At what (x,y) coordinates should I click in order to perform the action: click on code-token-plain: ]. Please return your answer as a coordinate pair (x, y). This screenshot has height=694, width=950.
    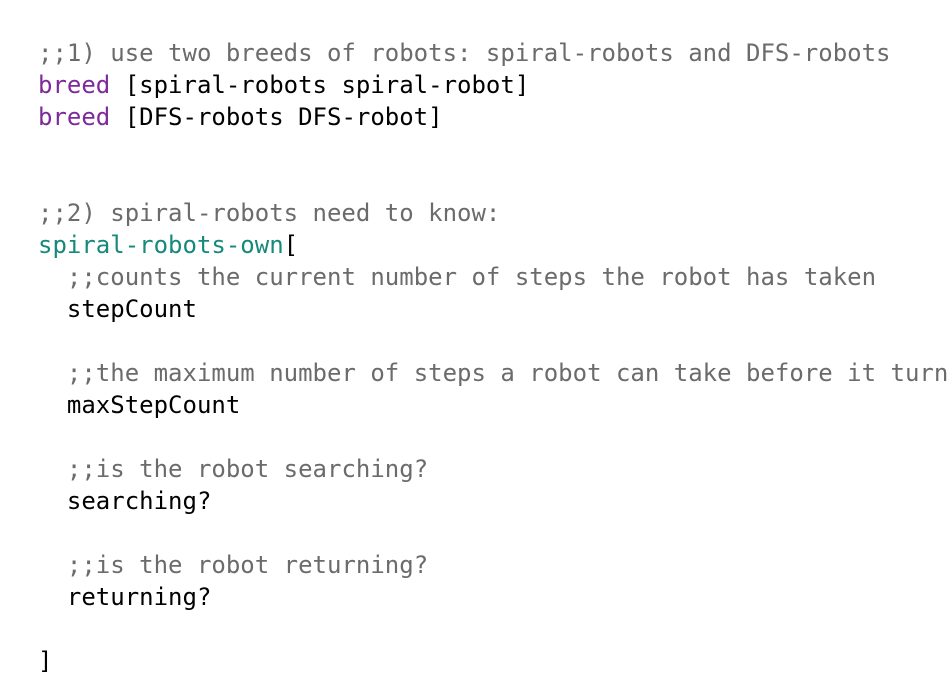
    Looking at the image, I should click on (45, 661).